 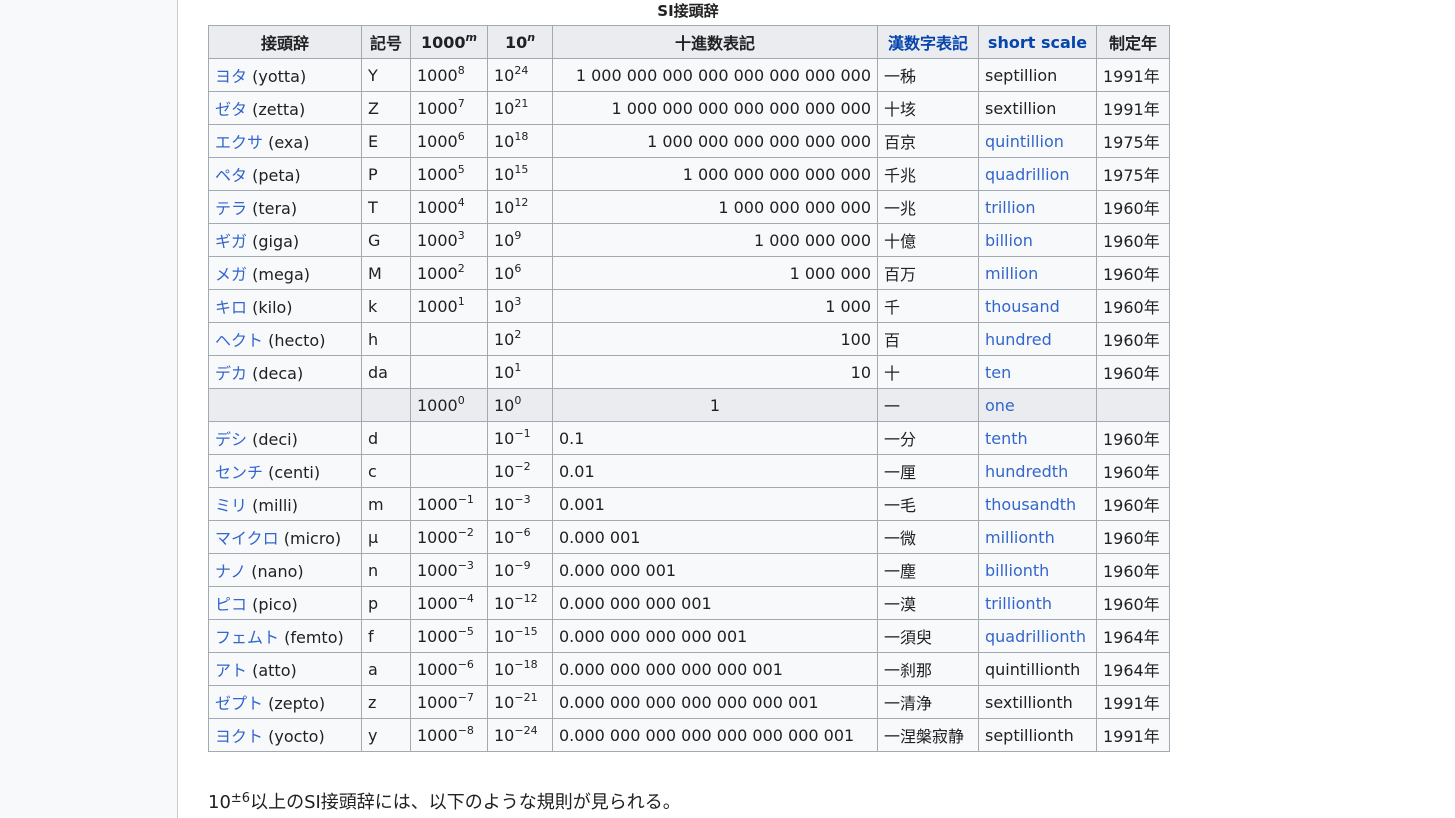 What do you see at coordinates (449, 108) in the screenshot?
I see `pow1000-cell: 10007` at bounding box center [449, 108].